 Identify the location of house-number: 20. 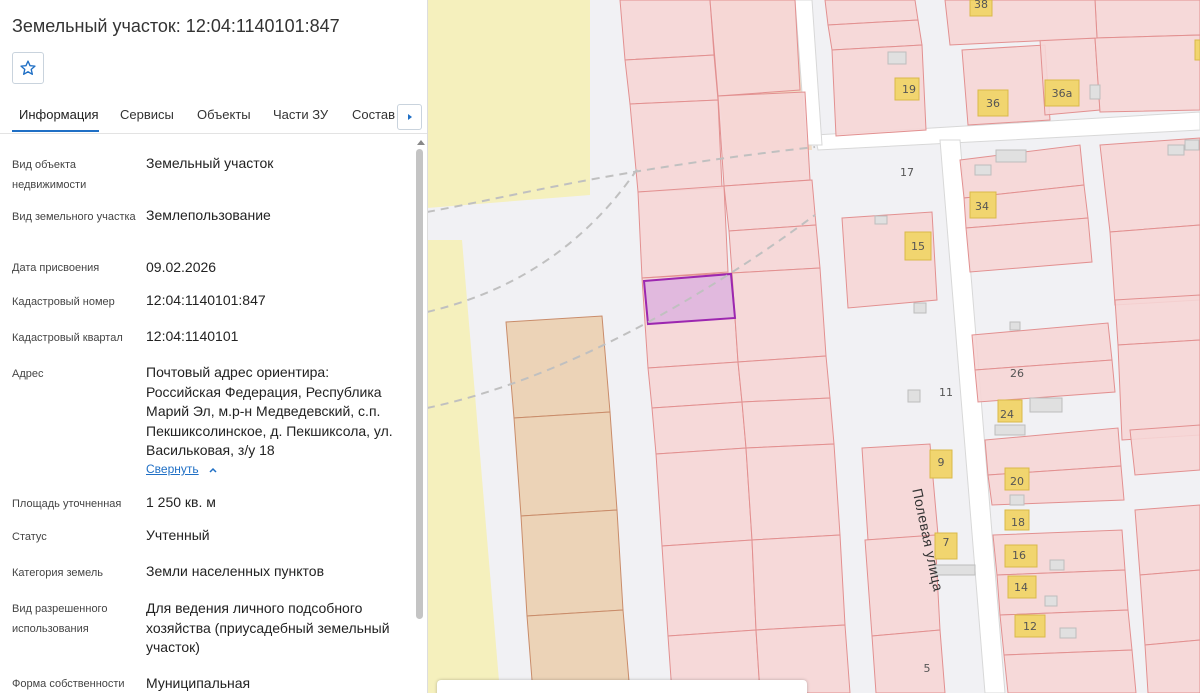
(1017, 481).